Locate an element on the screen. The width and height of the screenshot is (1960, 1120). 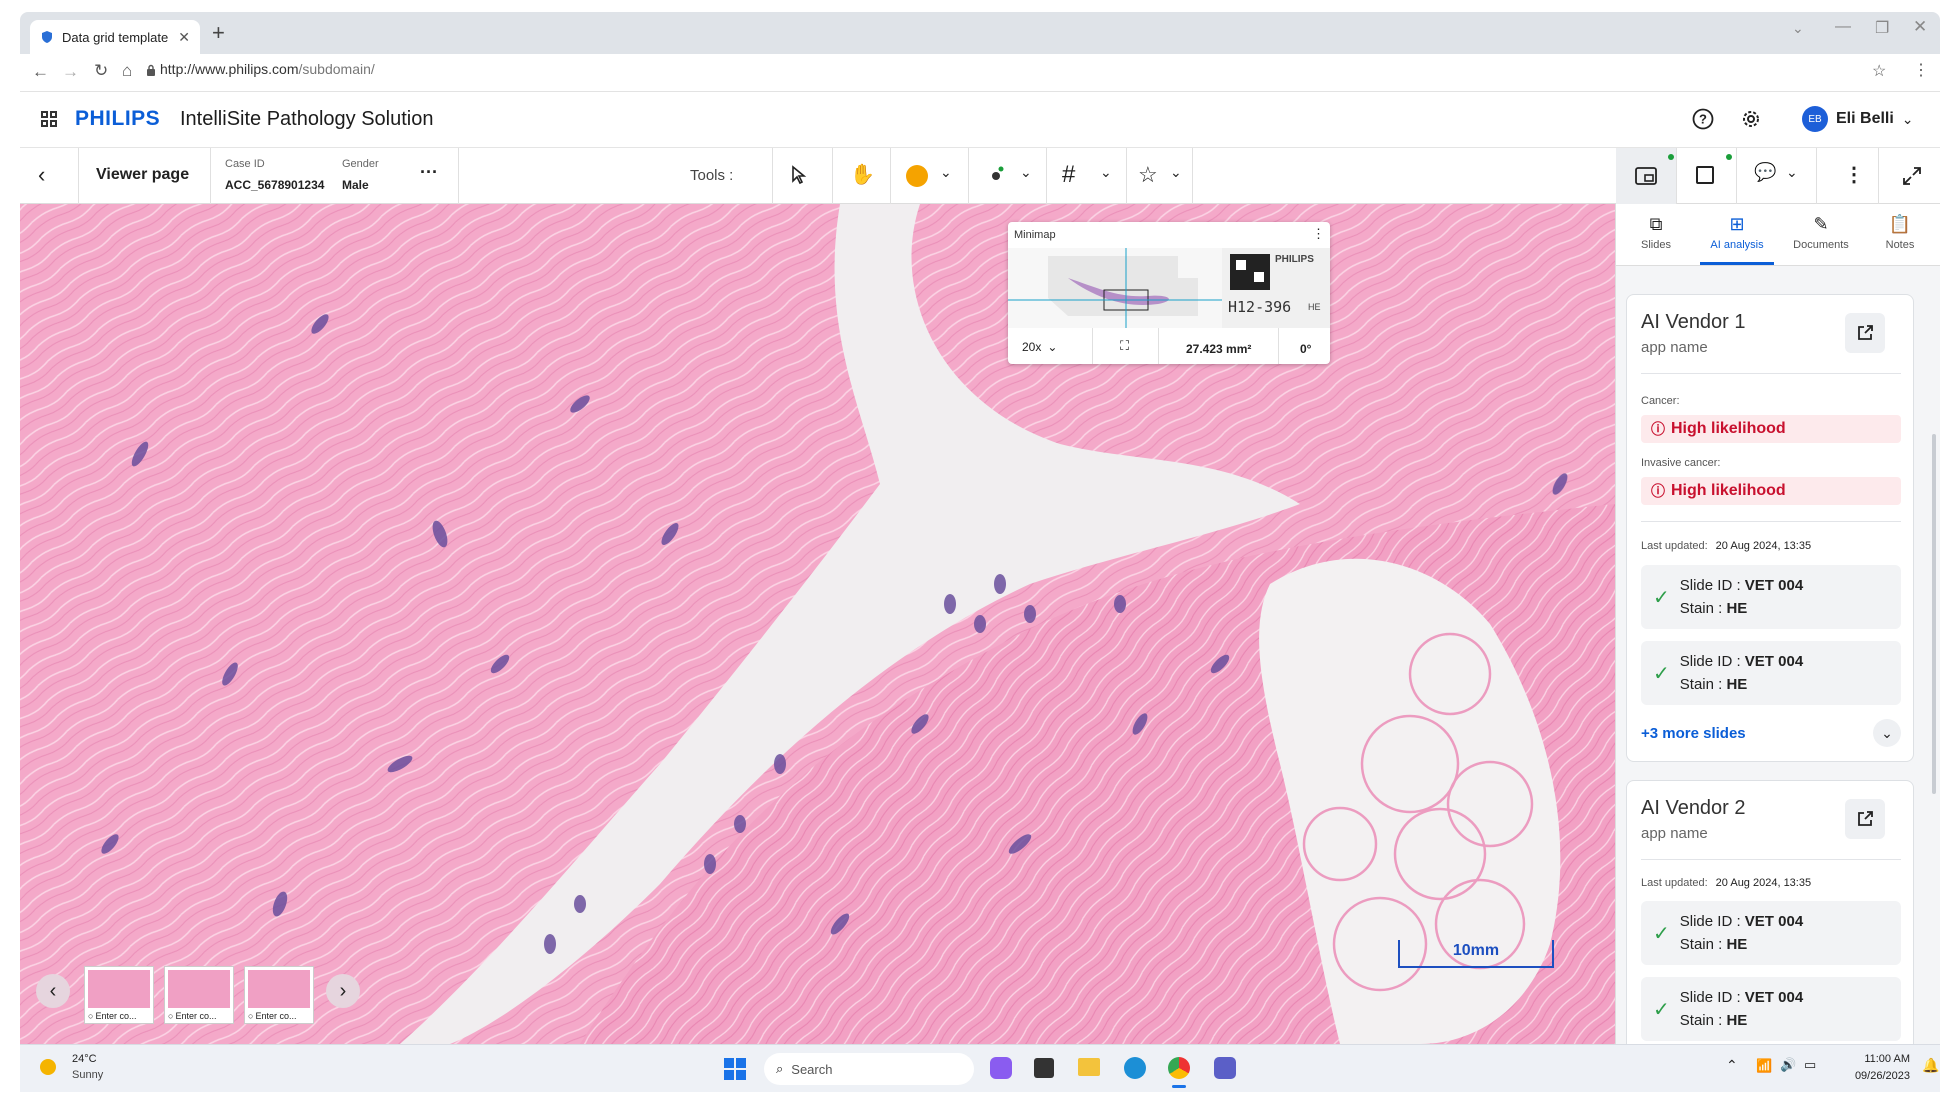
single-view-icon is located at coordinates (1705, 175).